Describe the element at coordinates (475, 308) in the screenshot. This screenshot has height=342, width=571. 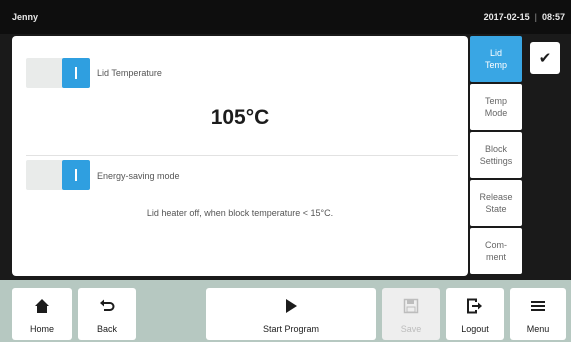
I see `logout-icon` at that location.